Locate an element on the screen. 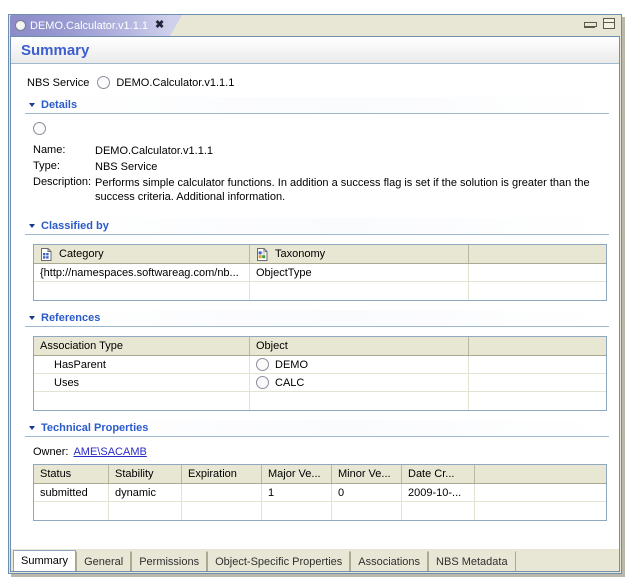 Image resolution: width=630 pixels, height=588 pixels. editor-tab-demo-calculator: DEMO.Calculator.v1.1.1 ✖ is located at coordinates (96, 25).